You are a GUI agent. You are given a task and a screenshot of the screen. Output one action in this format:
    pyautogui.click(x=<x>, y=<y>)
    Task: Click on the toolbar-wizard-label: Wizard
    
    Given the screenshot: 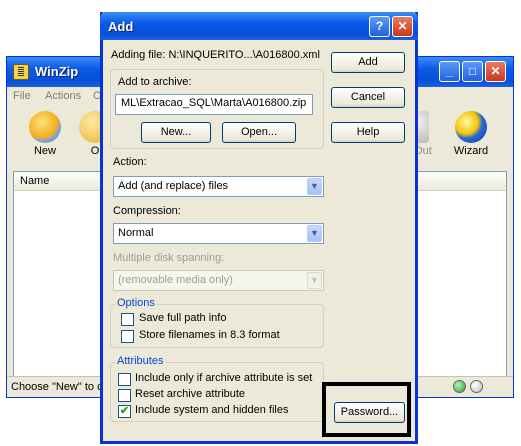 What is the action you would take?
    pyautogui.click(x=471, y=151)
    